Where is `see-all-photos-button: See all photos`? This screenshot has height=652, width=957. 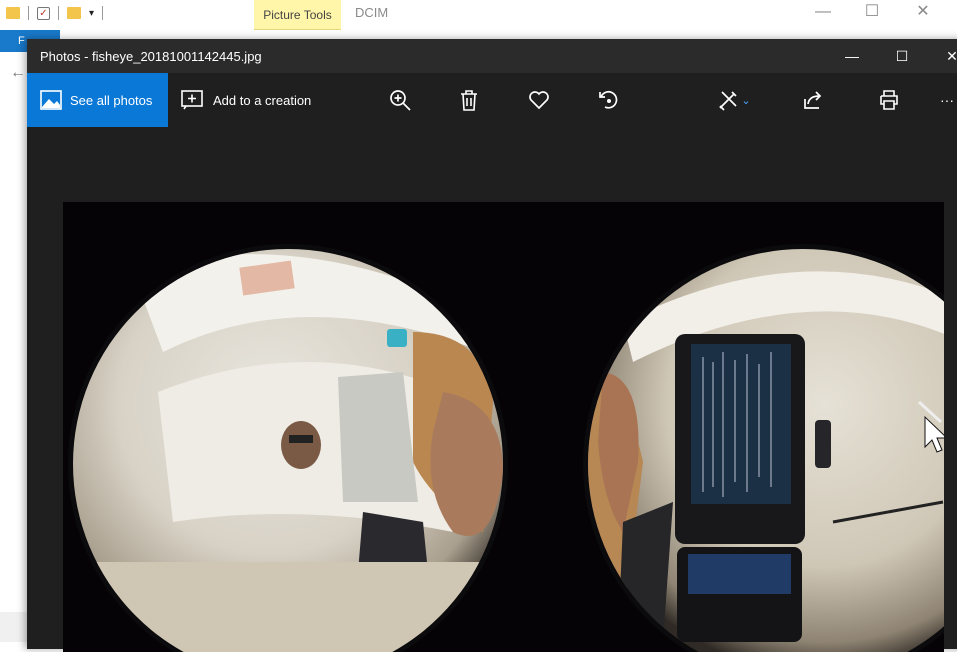
see-all-photos-button: See all photos is located at coordinates (97, 100).